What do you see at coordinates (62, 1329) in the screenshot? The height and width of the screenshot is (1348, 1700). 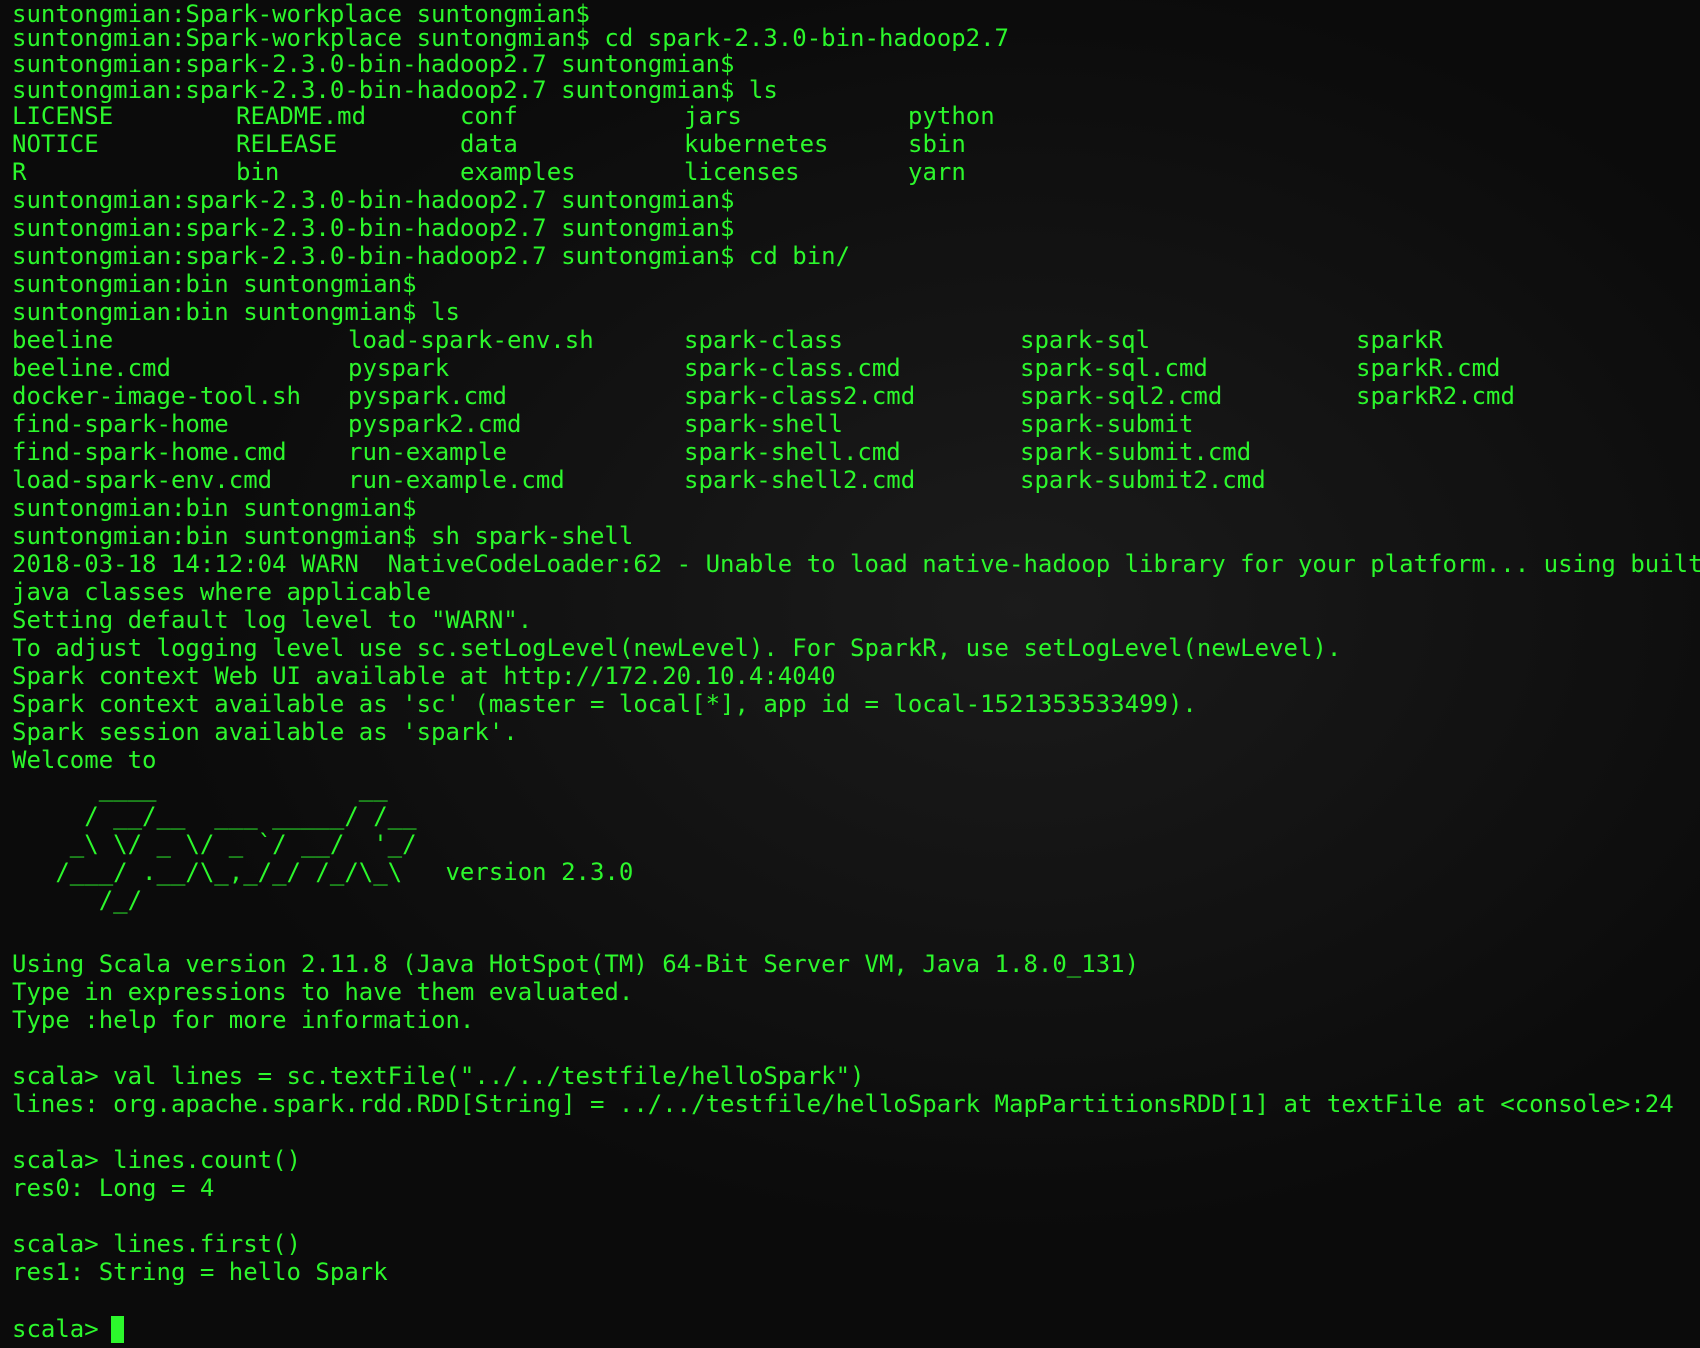 I see `repl-prompt: scala>` at bounding box center [62, 1329].